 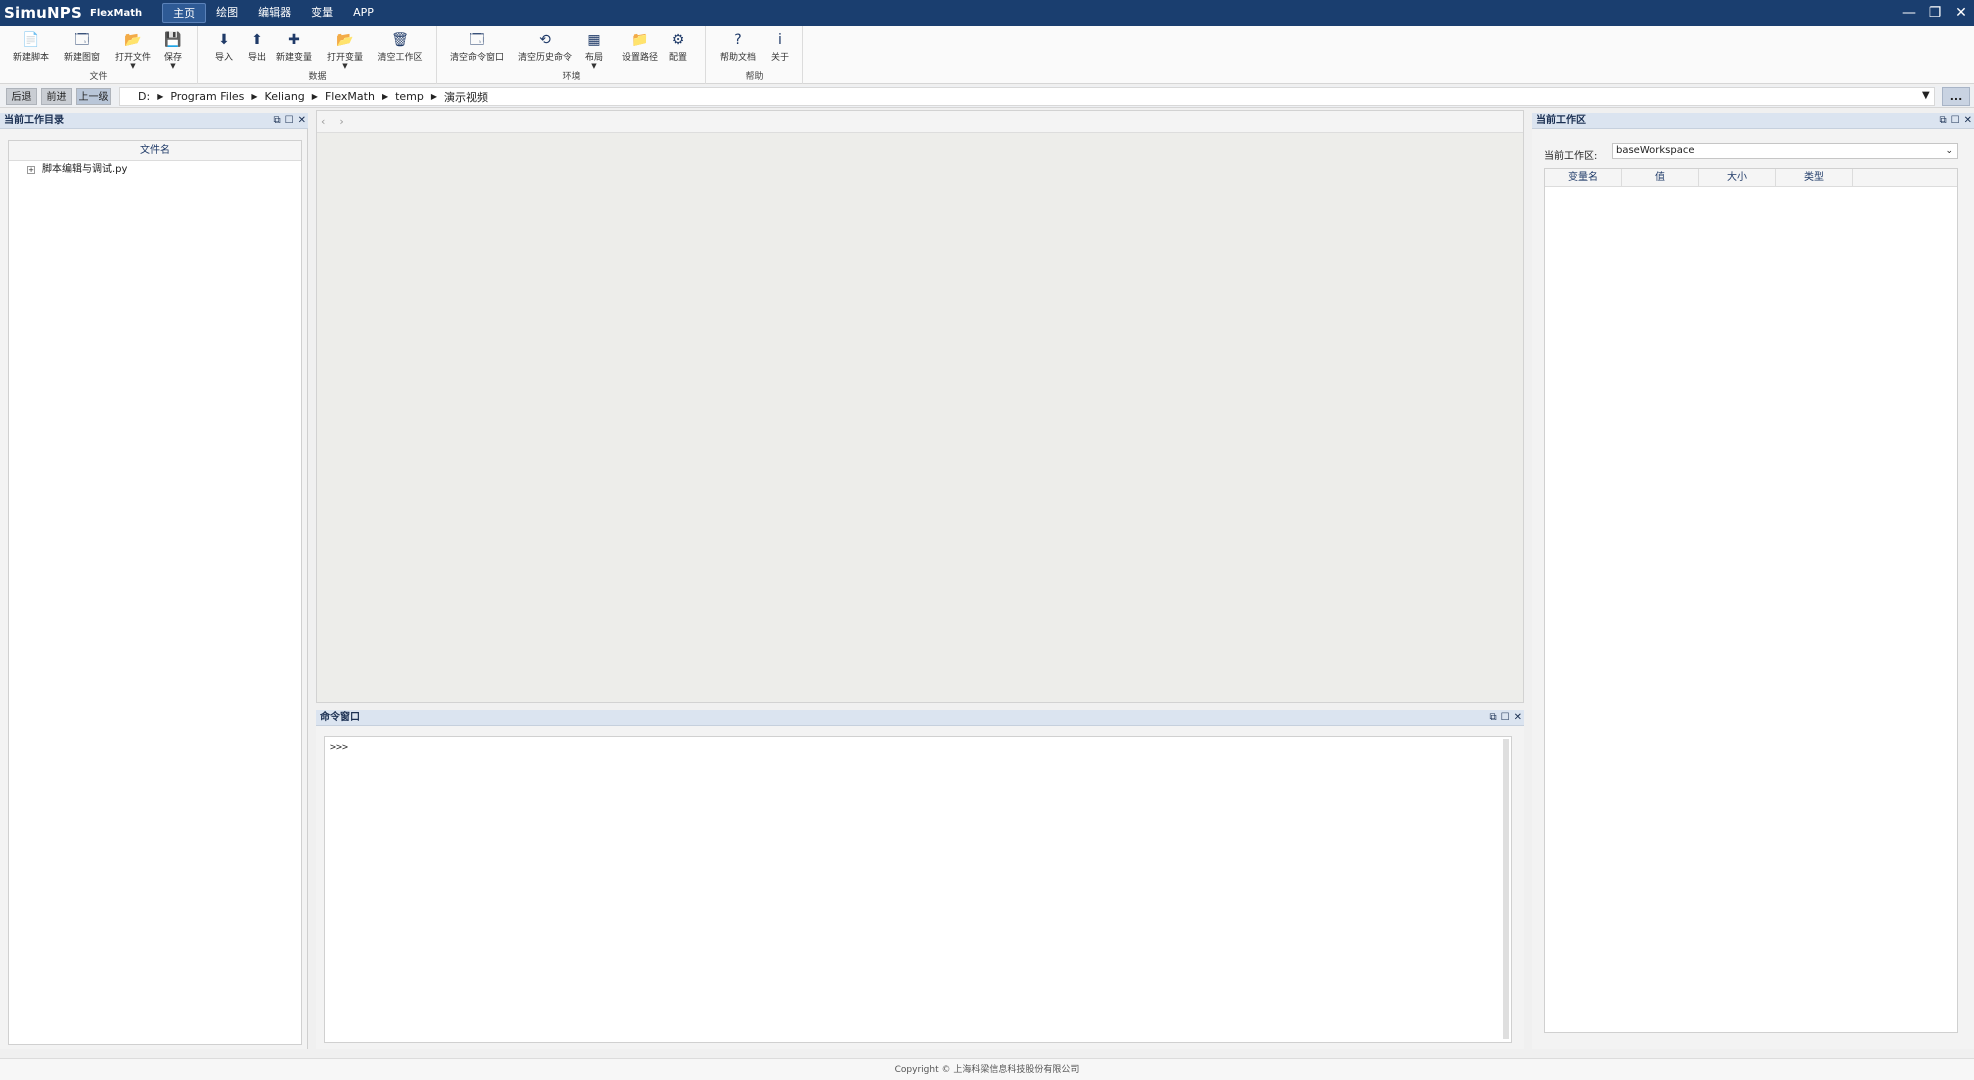 What do you see at coordinates (81, 58) in the screenshot?
I see `new-figure-label: 新建图窗` at bounding box center [81, 58].